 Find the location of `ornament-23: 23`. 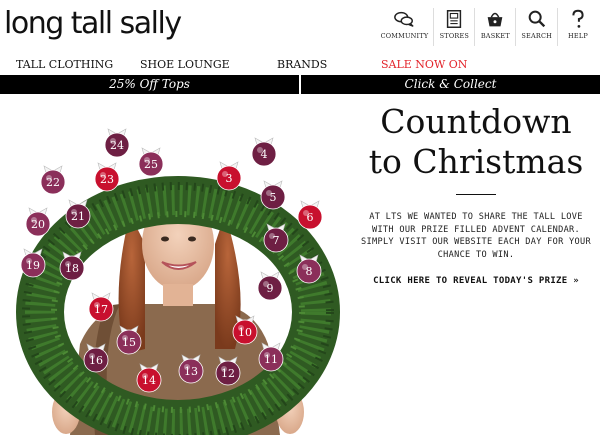

ornament-23: 23 is located at coordinates (107, 177).